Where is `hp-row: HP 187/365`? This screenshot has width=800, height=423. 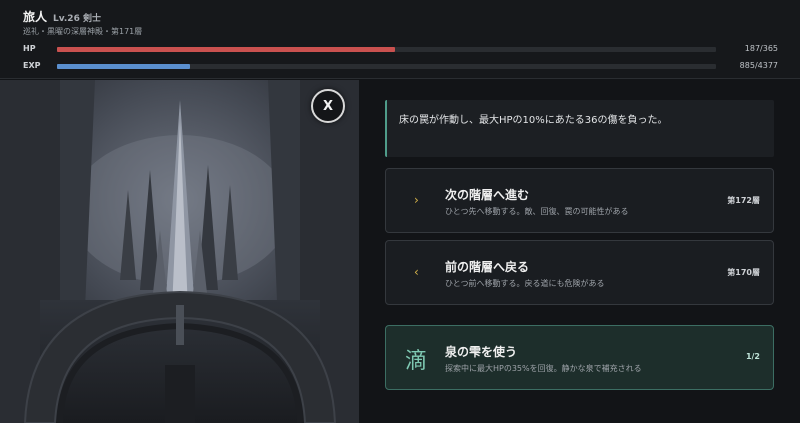 hp-row: HP 187/365 is located at coordinates (400, 49).